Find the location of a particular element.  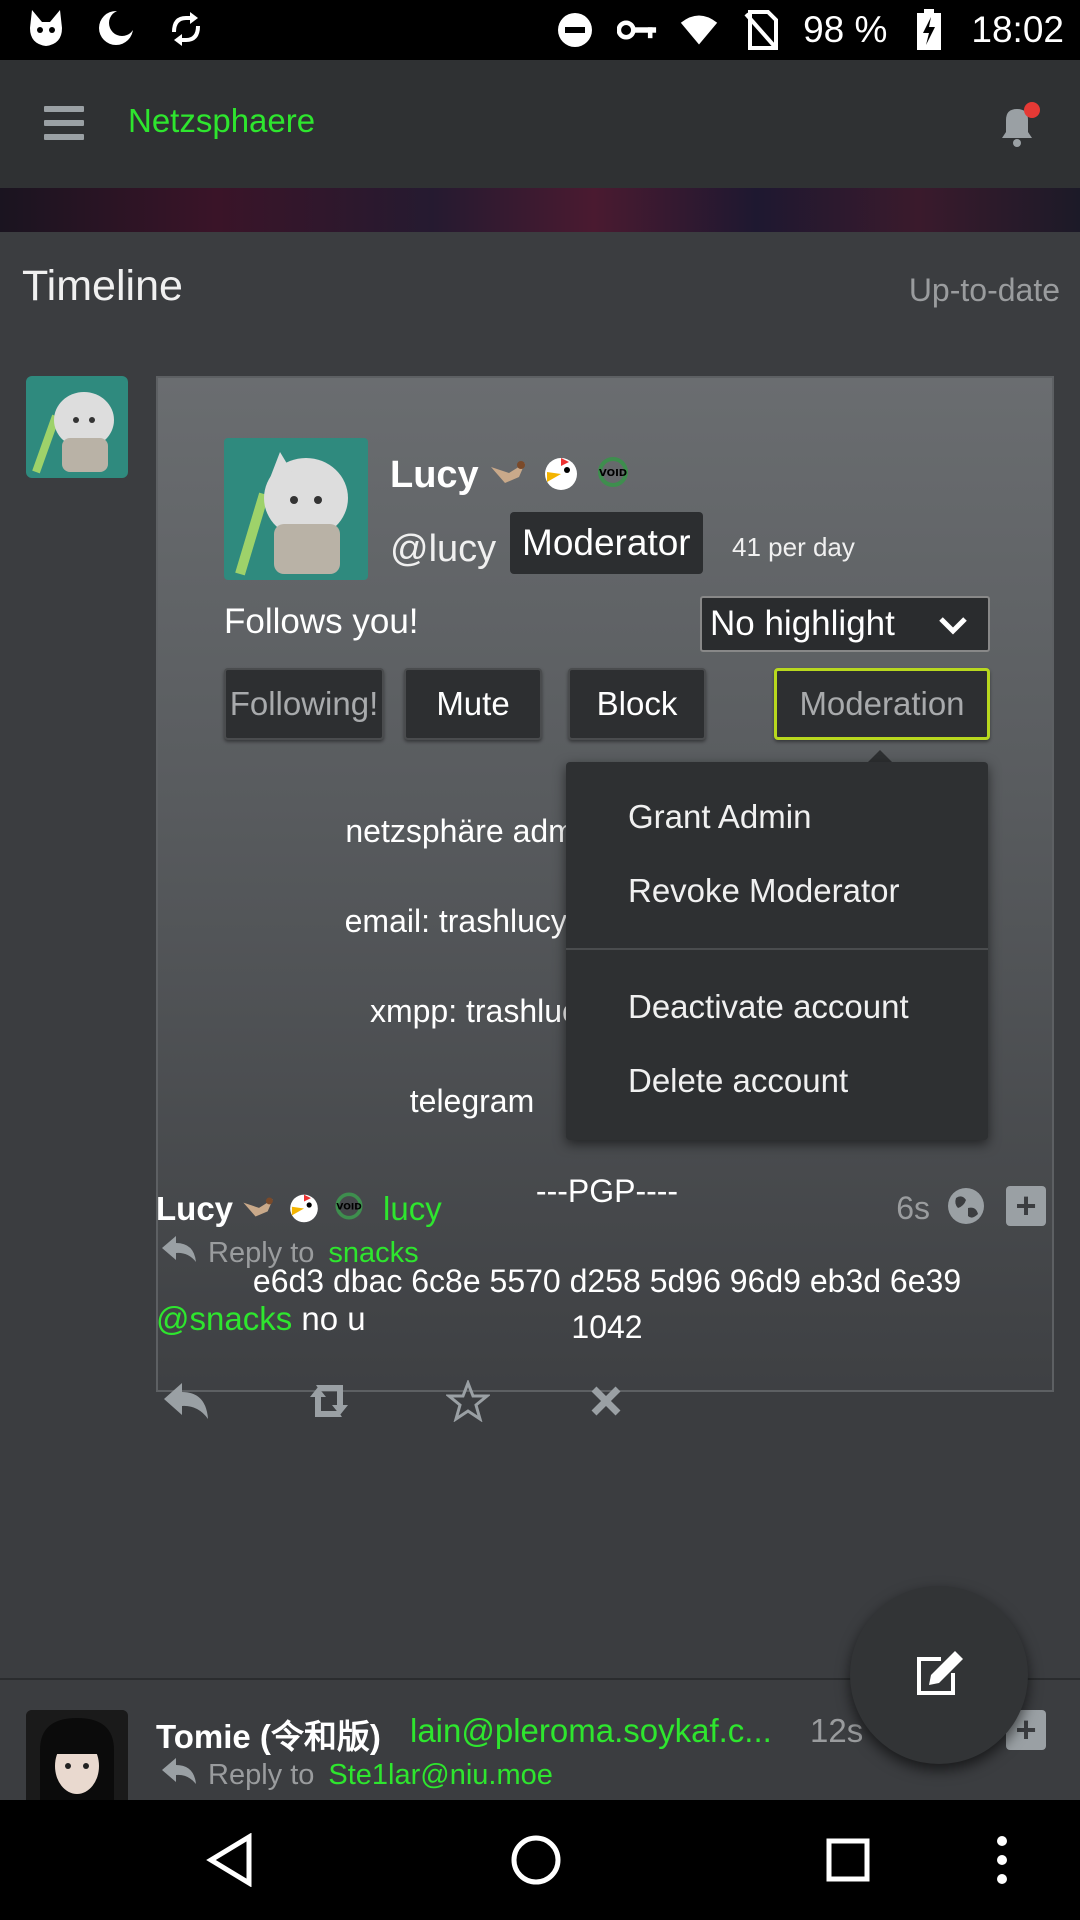

app-bar: Netzsphaere is located at coordinates (540, 124).